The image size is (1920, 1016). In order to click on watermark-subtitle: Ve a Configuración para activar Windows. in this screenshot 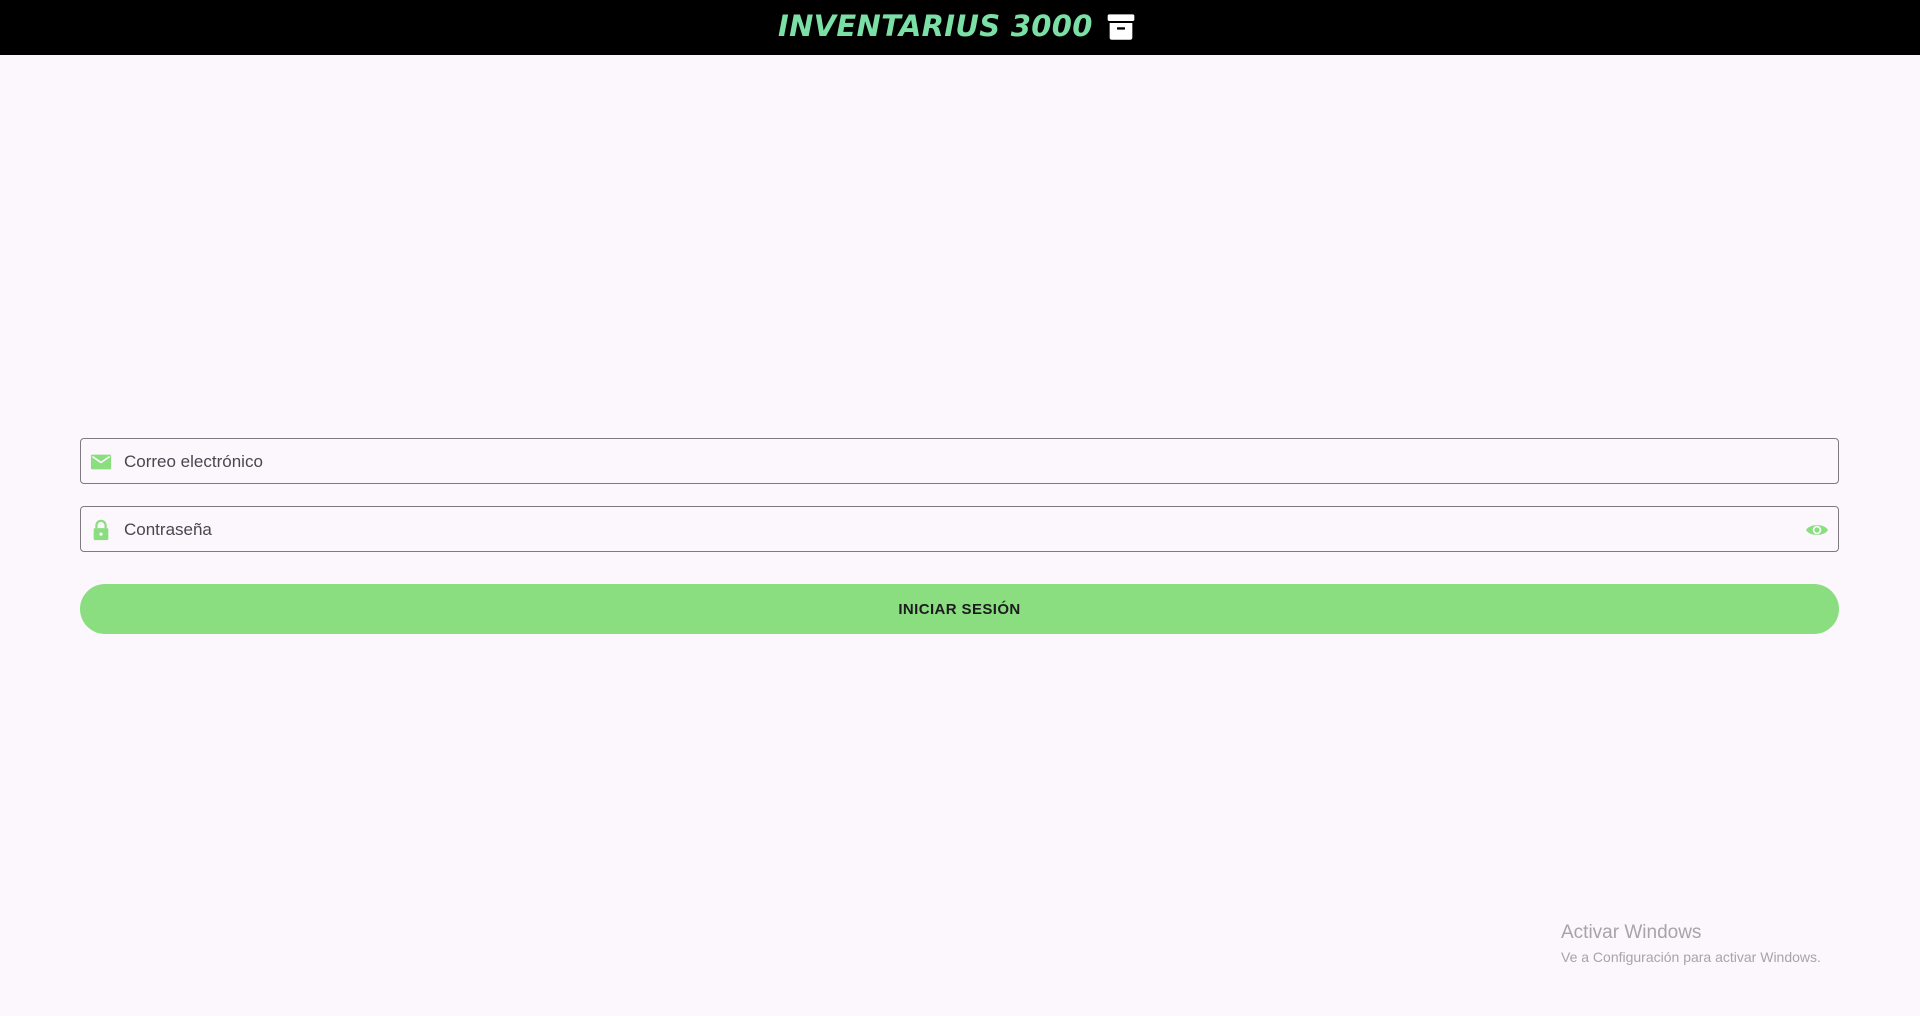, I will do `click(1691, 957)`.